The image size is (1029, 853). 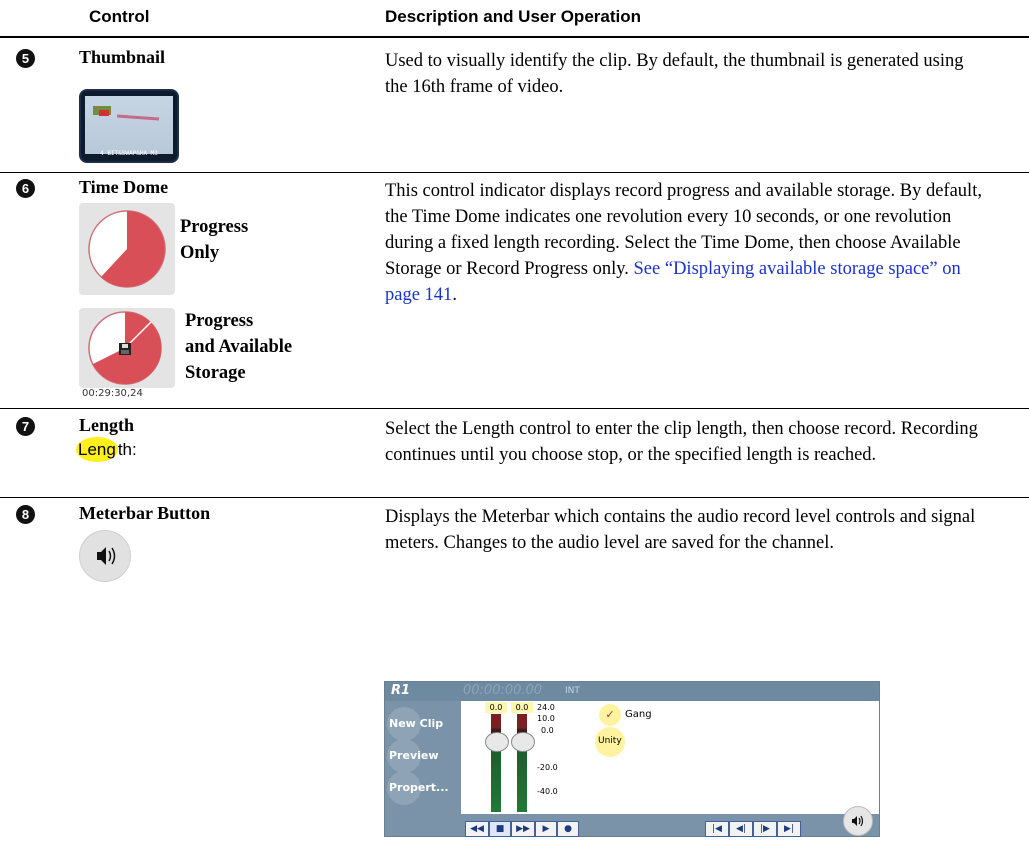 I want to click on header-control: Control, so click(x=119, y=16).